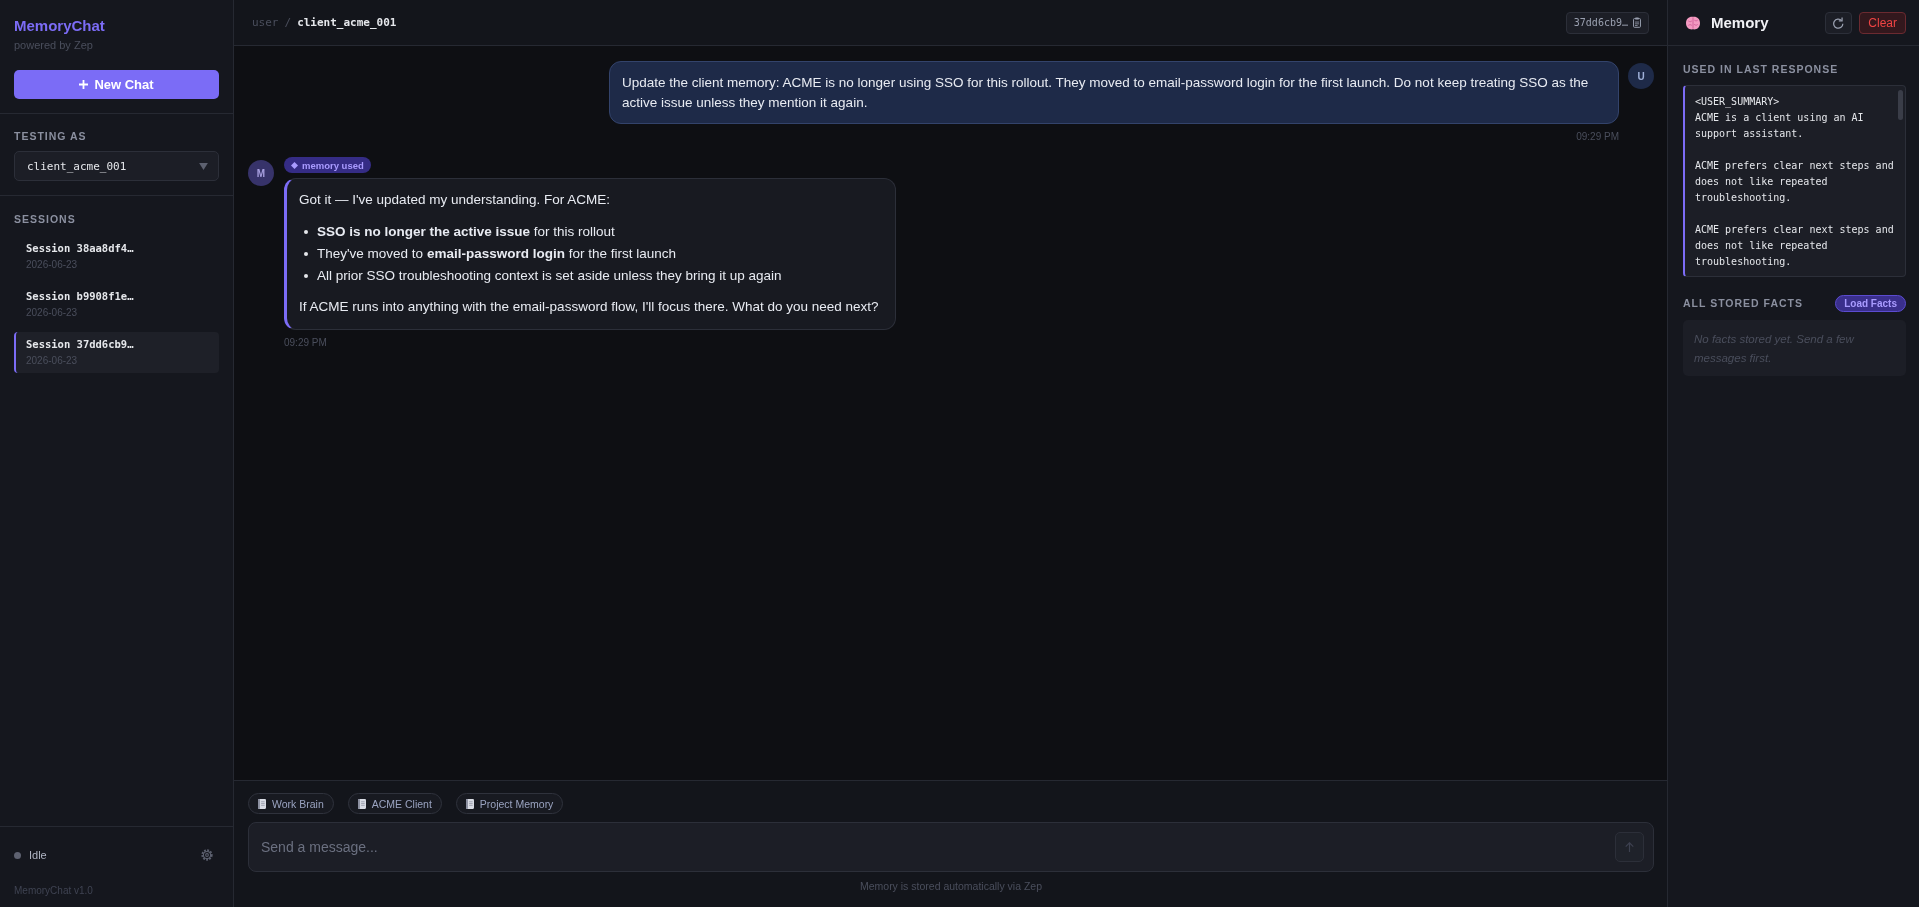  What do you see at coordinates (1882, 22) in the screenshot?
I see `clear-button: Clear` at bounding box center [1882, 22].